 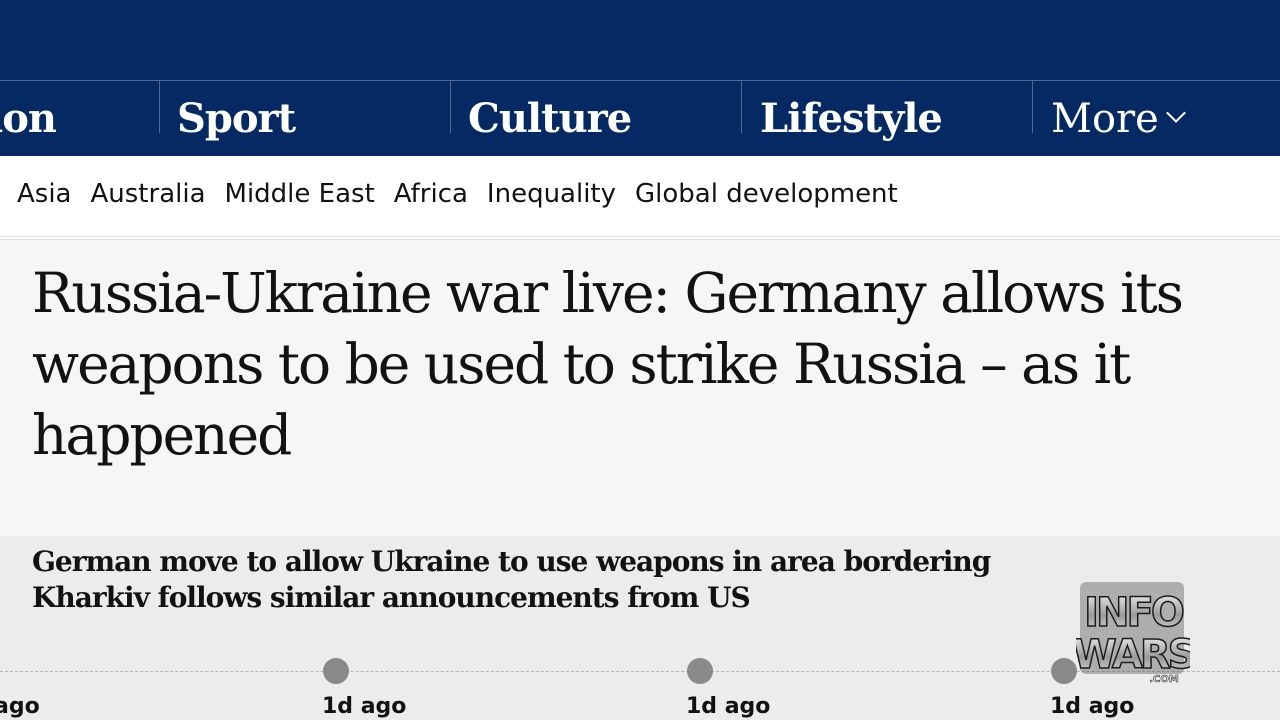 I want to click on watermark-text-com: .COM, so click(x=1164, y=679).